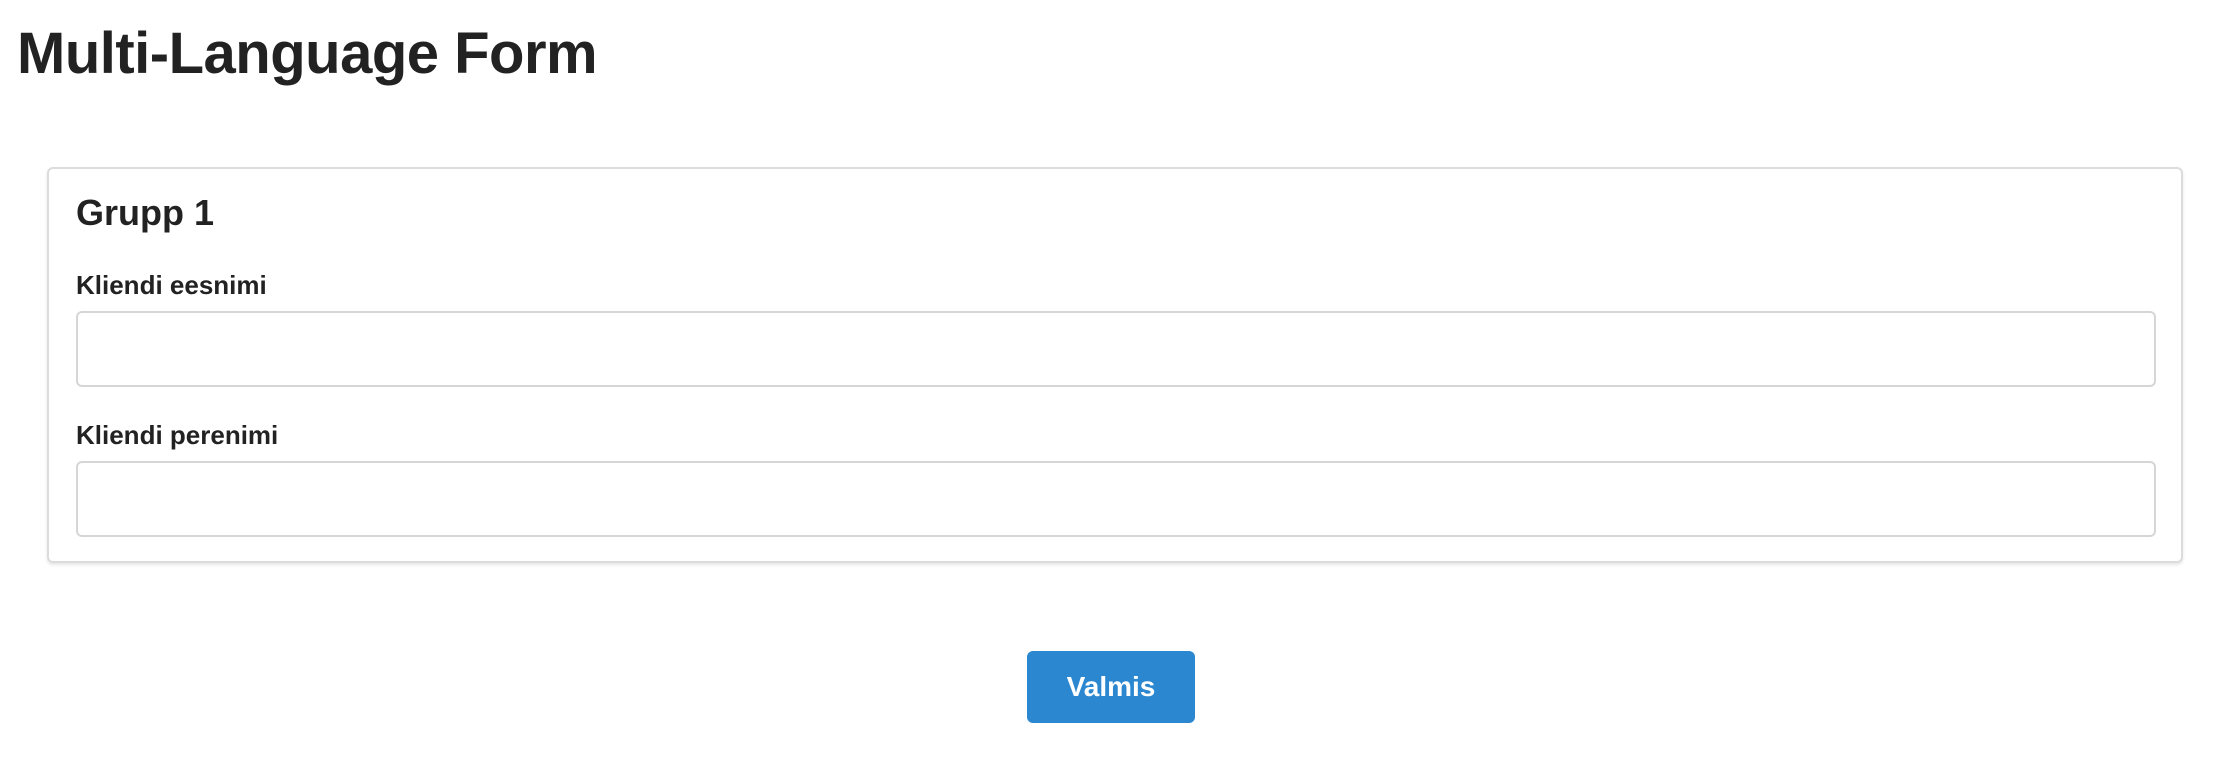 Image resolution: width=2228 pixels, height=770 pixels. Describe the element at coordinates (1111, 687) in the screenshot. I see `submit-button: Valmis` at that location.